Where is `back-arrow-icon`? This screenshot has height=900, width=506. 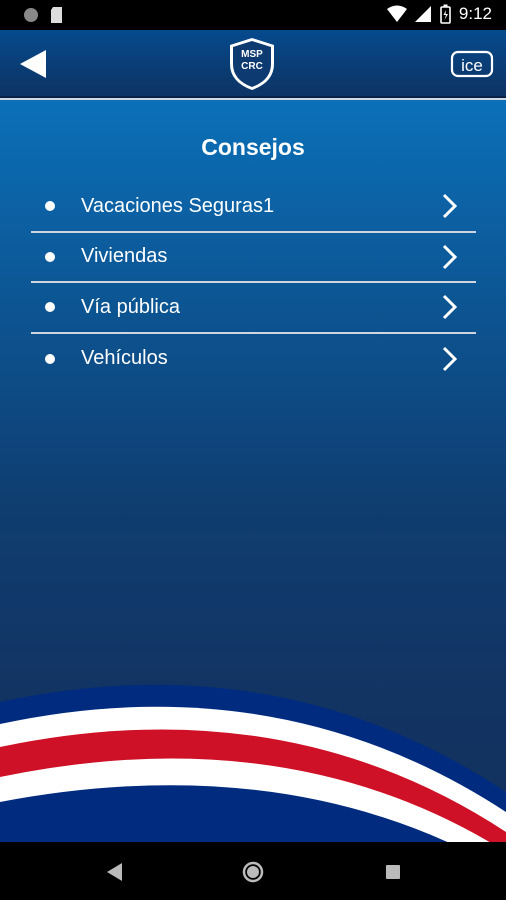 back-arrow-icon is located at coordinates (34, 64).